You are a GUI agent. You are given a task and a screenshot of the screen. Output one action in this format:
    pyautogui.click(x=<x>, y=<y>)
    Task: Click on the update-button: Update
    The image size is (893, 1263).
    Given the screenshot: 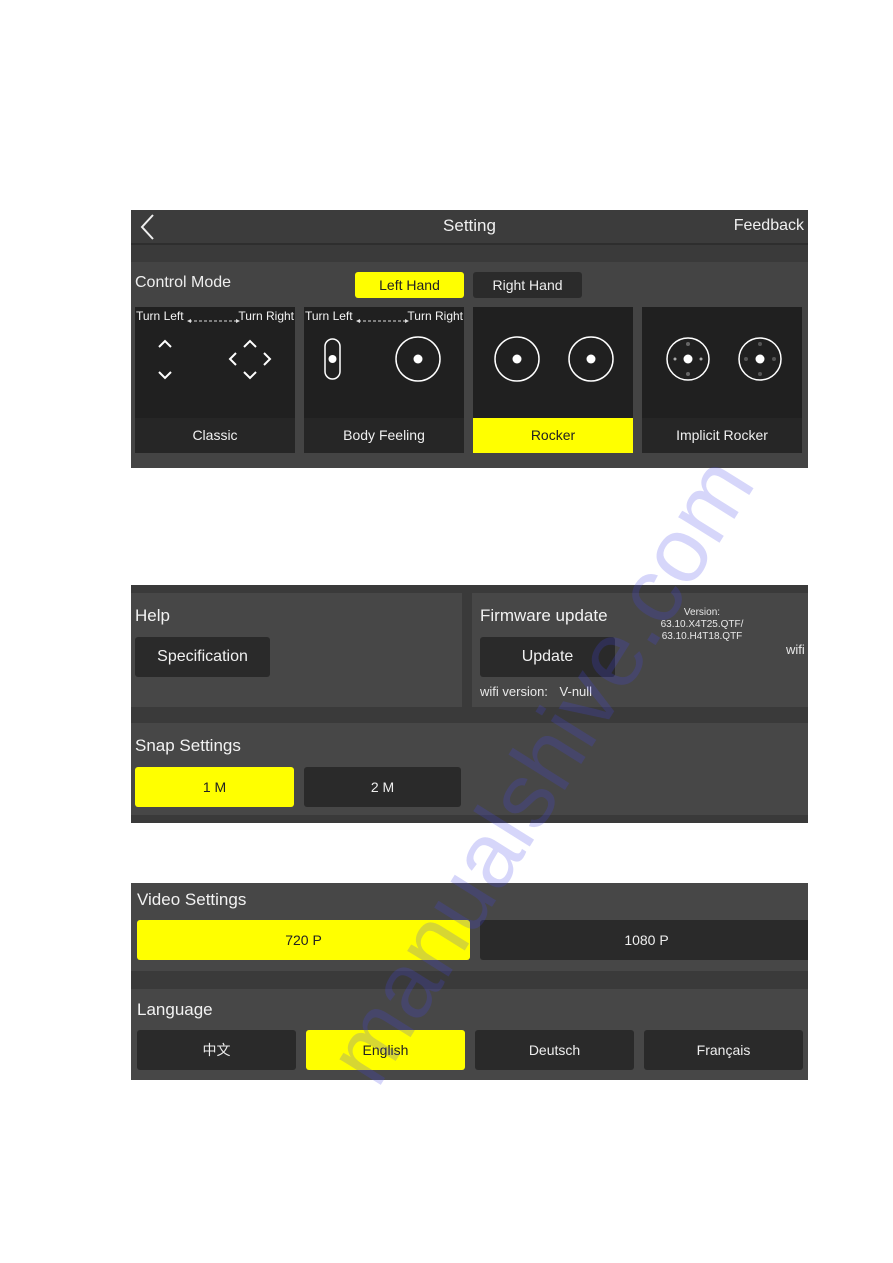 What is the action you would take?
    pyautogui.click(x=547, y=657)
    